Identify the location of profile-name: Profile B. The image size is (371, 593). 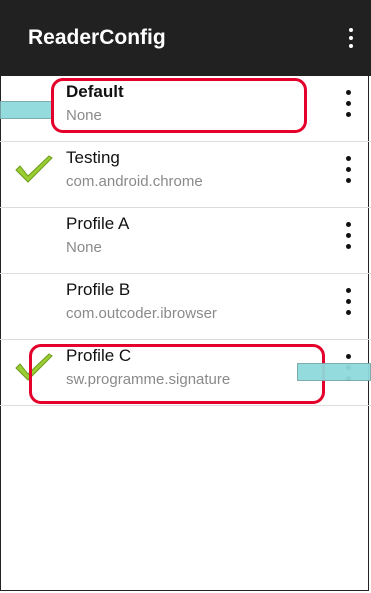
(98, 289).